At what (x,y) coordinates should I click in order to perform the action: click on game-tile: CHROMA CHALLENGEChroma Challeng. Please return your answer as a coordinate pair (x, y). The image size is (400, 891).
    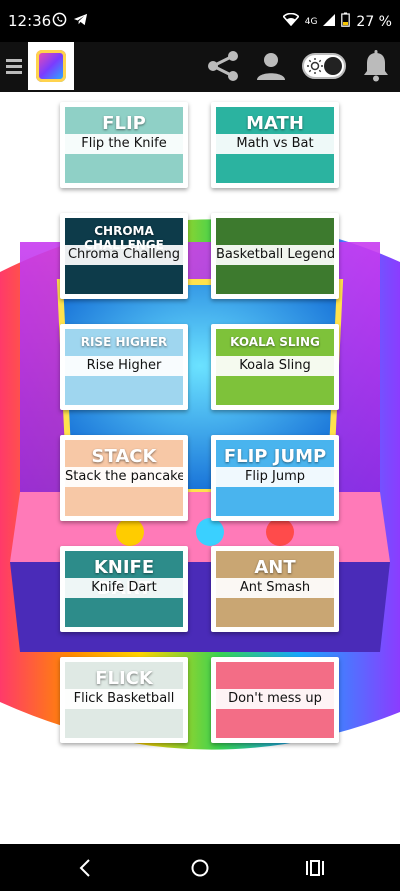
    Looking at the image, I should click on (124, 256).